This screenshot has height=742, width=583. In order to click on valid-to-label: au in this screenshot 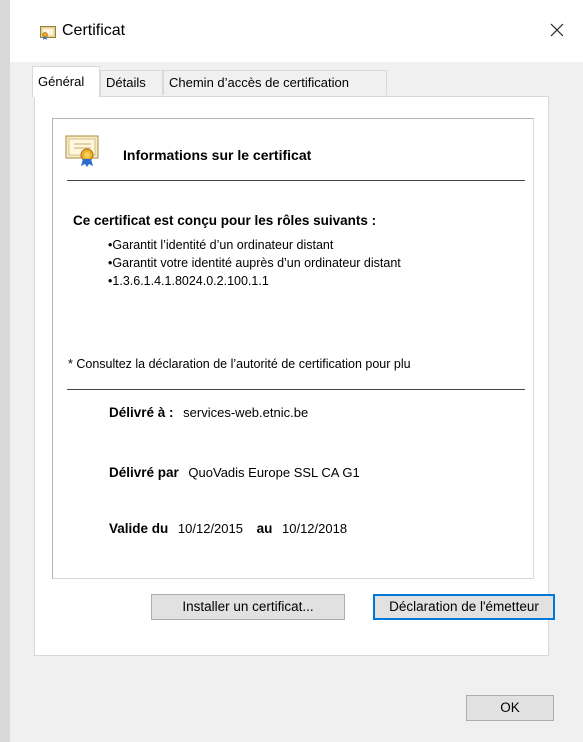, I will do `click(264, 528)`.